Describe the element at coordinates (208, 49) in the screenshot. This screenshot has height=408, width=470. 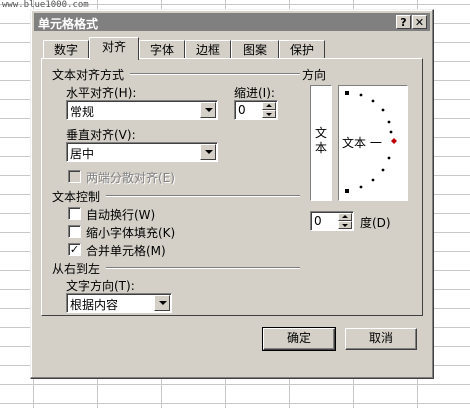
I see `tab-border: 边框` at that location.